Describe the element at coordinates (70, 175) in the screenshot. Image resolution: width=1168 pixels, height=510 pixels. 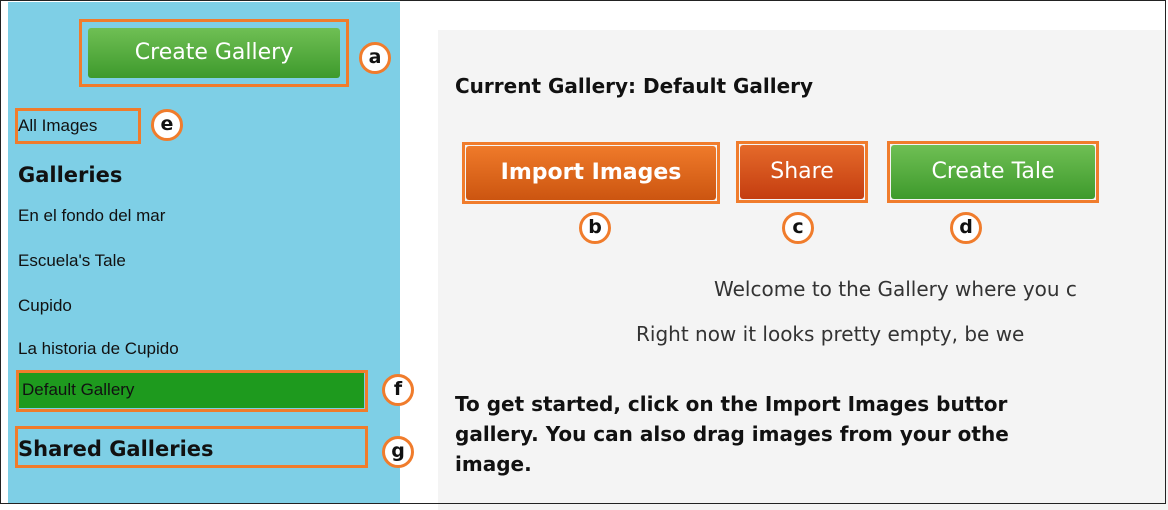
I see `galleries-heading: Galleries` at that location.